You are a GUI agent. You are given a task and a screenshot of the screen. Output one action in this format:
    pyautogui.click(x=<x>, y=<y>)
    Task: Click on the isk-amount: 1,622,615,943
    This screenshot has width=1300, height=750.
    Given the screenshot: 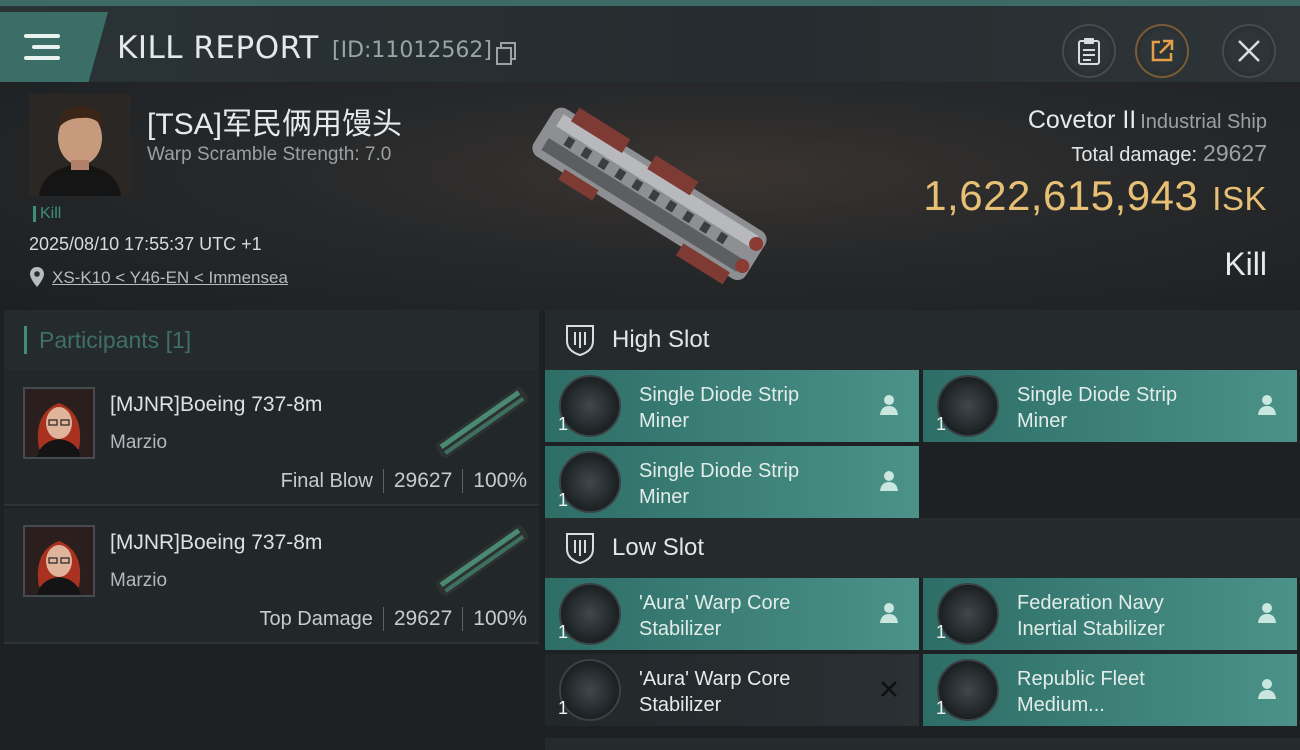 What is the action you would take?
    pyautogui.click(x=1061, y=195)
    